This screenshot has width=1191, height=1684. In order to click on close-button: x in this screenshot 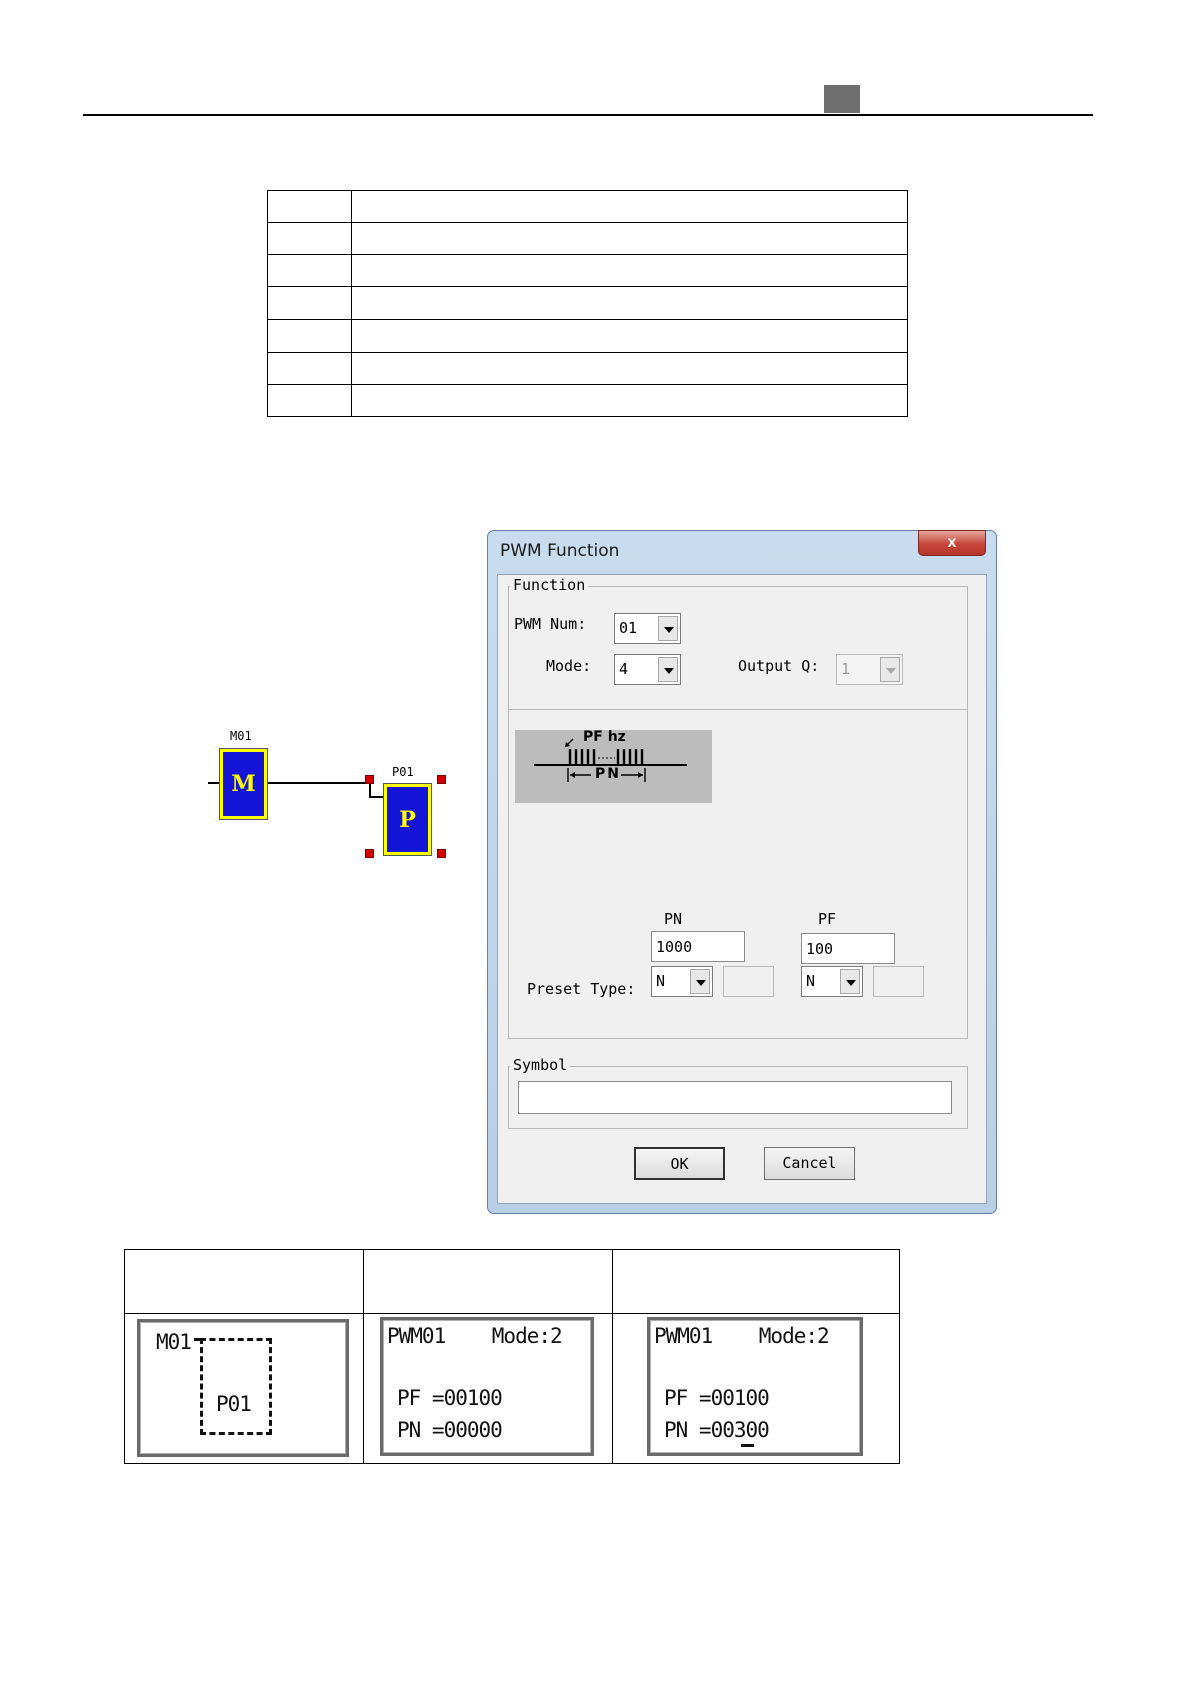, I will do `click(952, 543)`.